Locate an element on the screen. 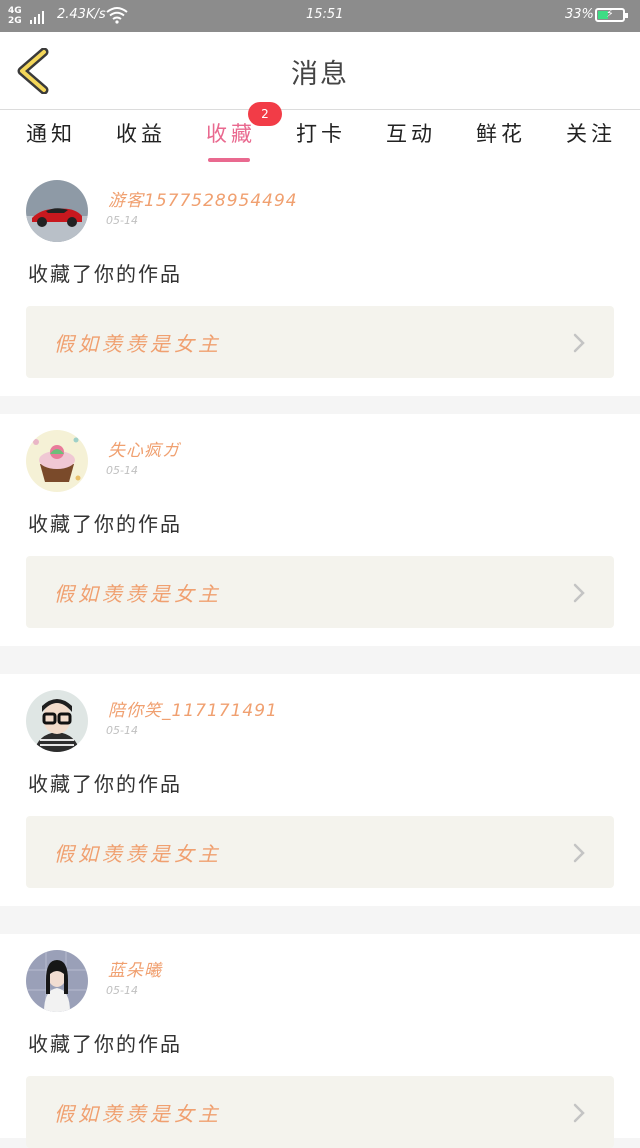 The height and width of the screenshot is (1148, 640). tab-label: 关注 is located at coordinates (591, 134).